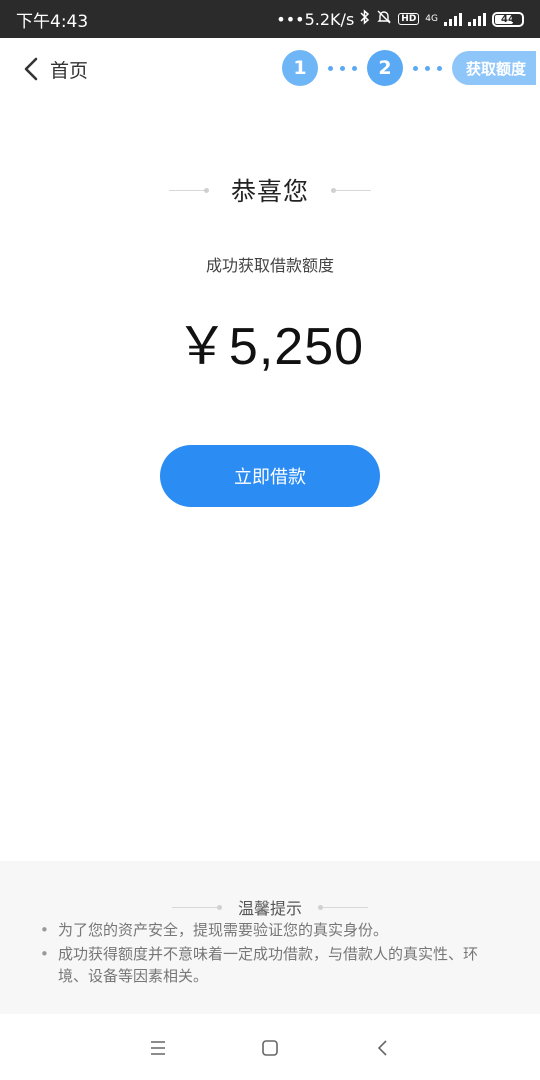 This screenshot has height=1080, width=540. I want to click on network-type: 4G, so click(431, 18).